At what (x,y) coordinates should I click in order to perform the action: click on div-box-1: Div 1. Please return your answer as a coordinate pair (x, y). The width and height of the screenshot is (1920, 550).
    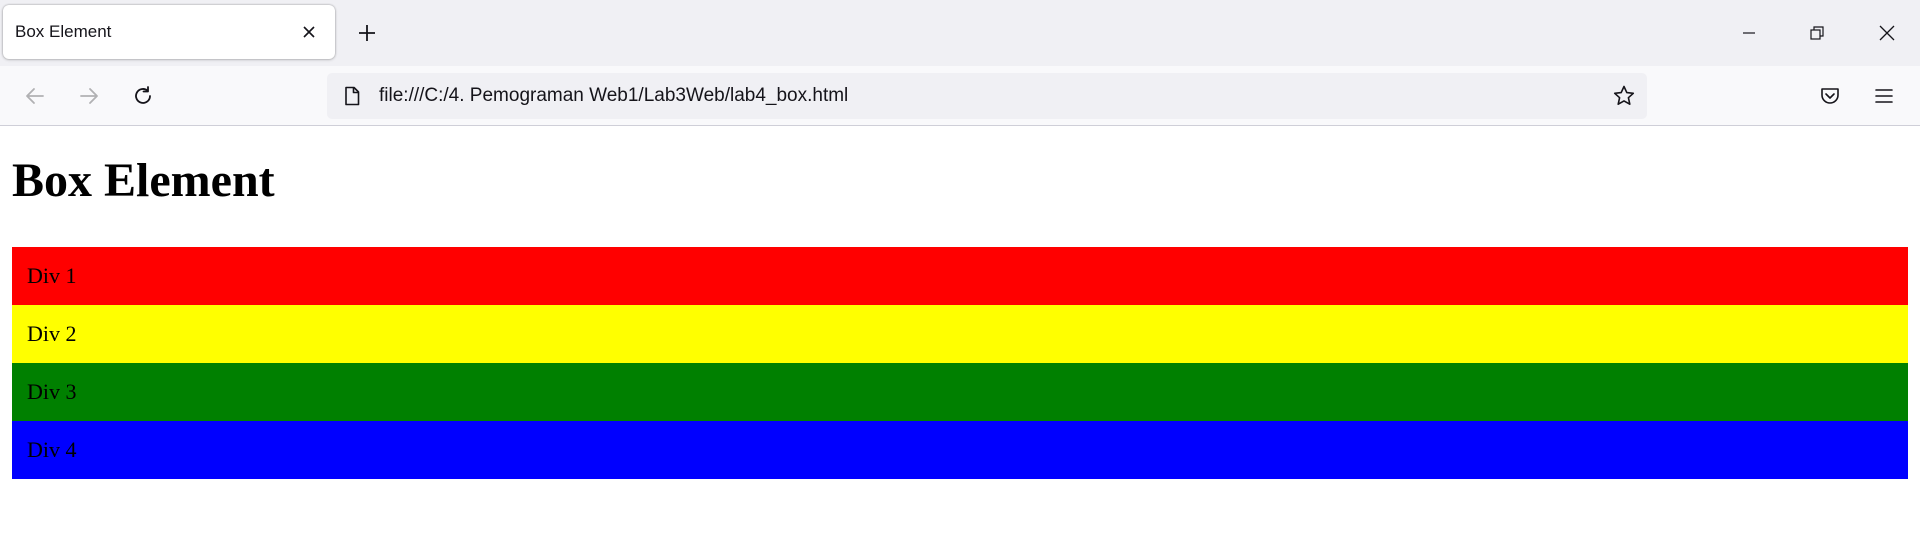
    Looking at the image, I should click on (960, 276).